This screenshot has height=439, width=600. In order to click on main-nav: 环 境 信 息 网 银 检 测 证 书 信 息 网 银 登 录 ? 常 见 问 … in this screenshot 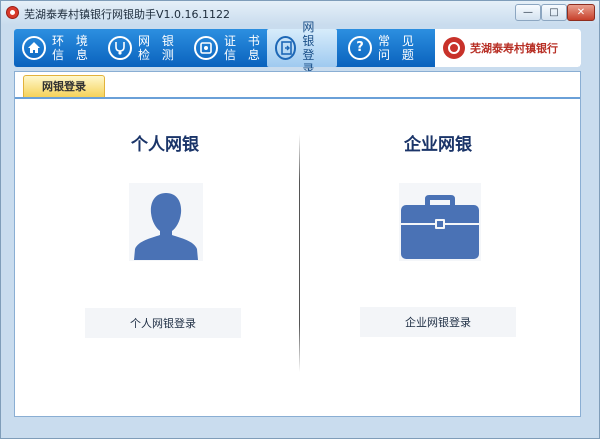, I will do `click(297, 48)`.